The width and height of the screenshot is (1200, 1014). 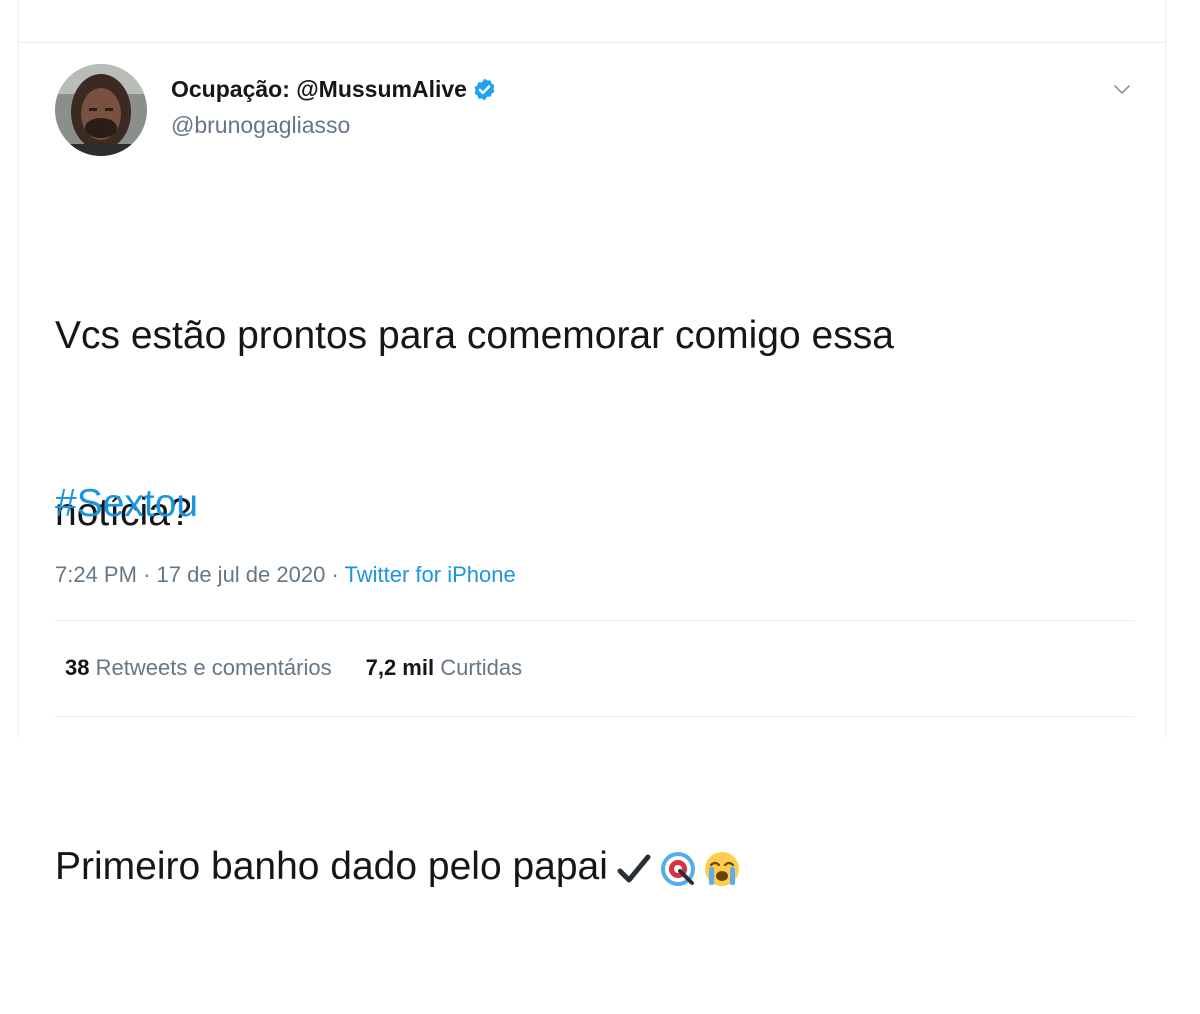 I want to click on retweets-count: 38, so click(x=77, y=667).